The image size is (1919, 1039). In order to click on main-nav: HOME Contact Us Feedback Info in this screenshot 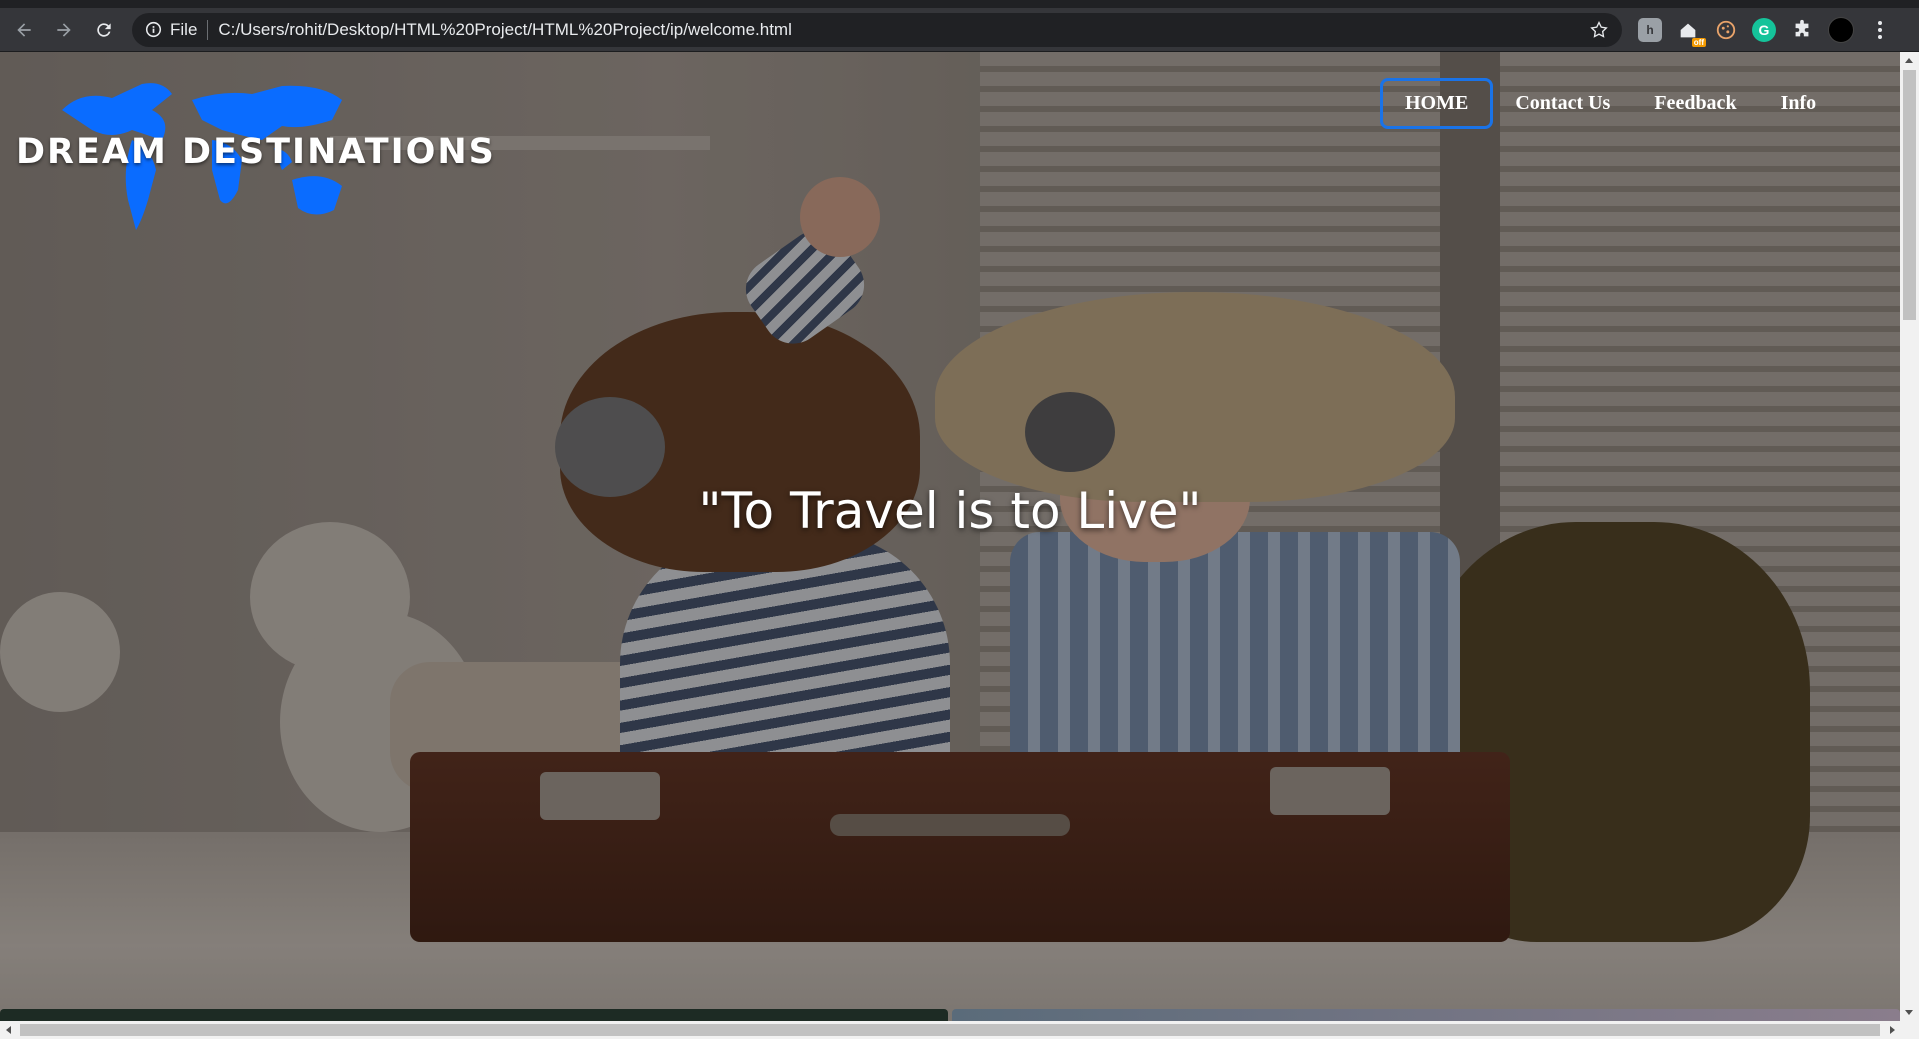, I will do `click(1609, 103)`.